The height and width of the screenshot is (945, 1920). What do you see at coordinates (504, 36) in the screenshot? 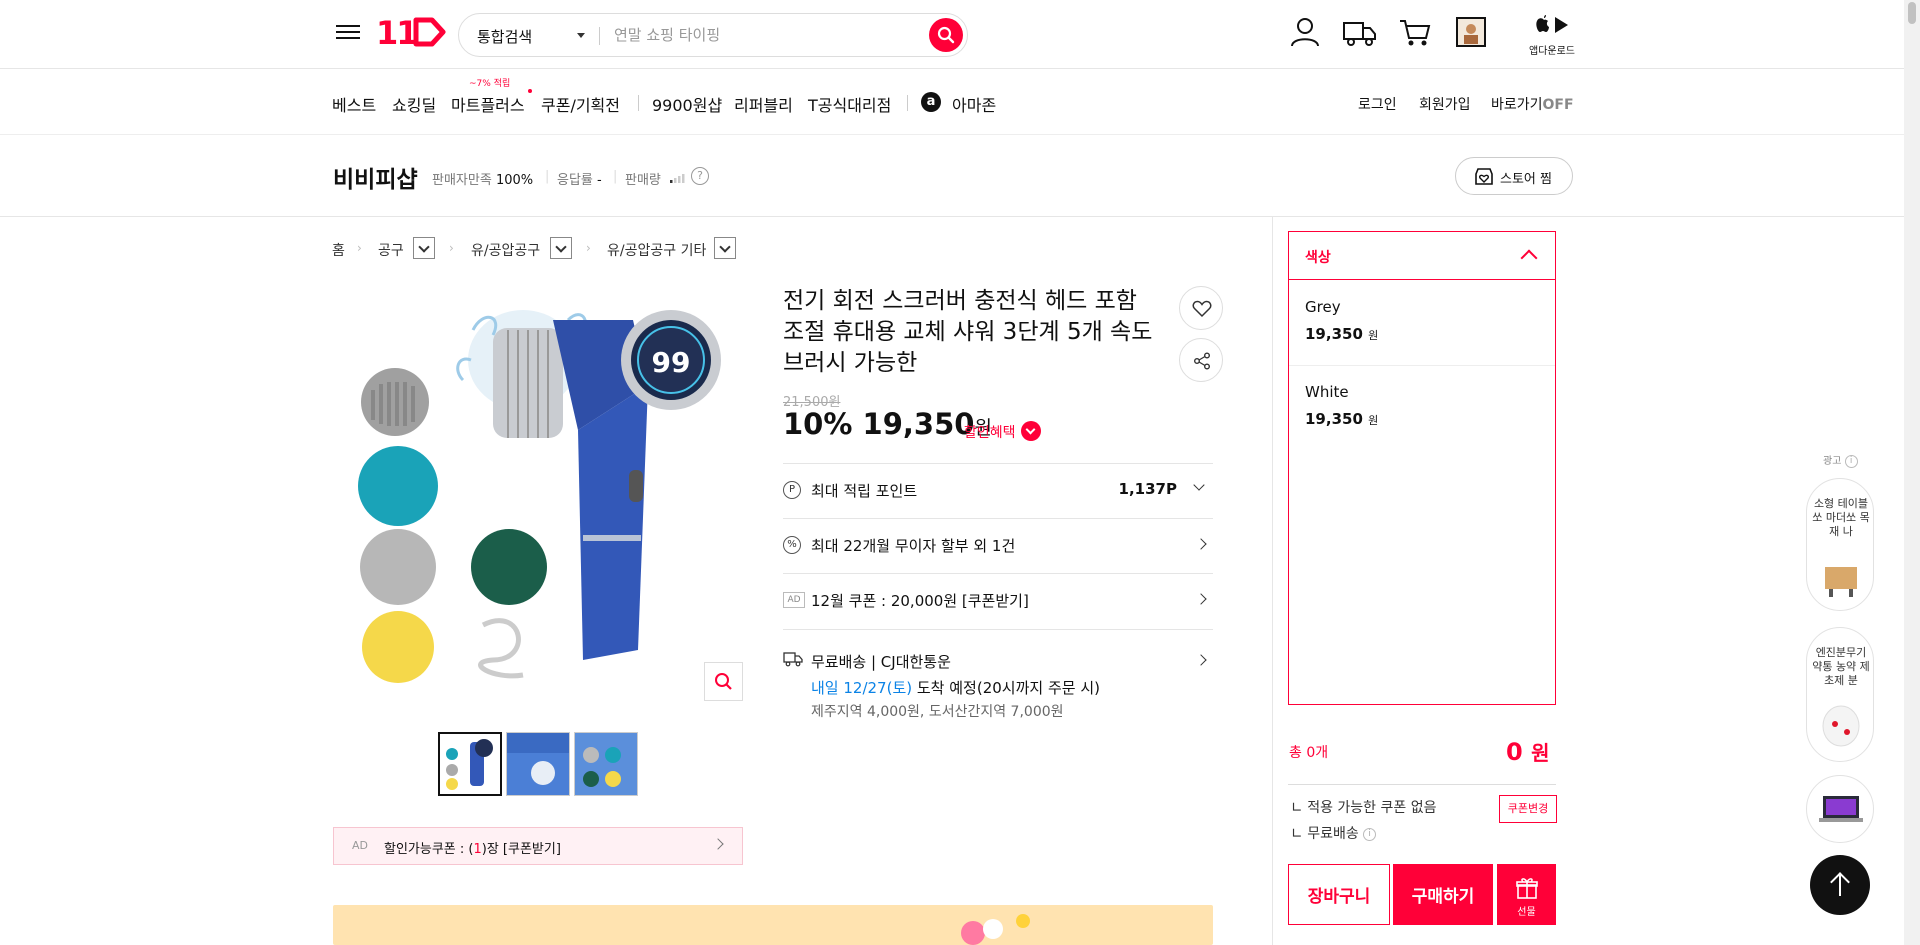
I see `search-scope-select: 통합검색` at bounding box center [504, 36].